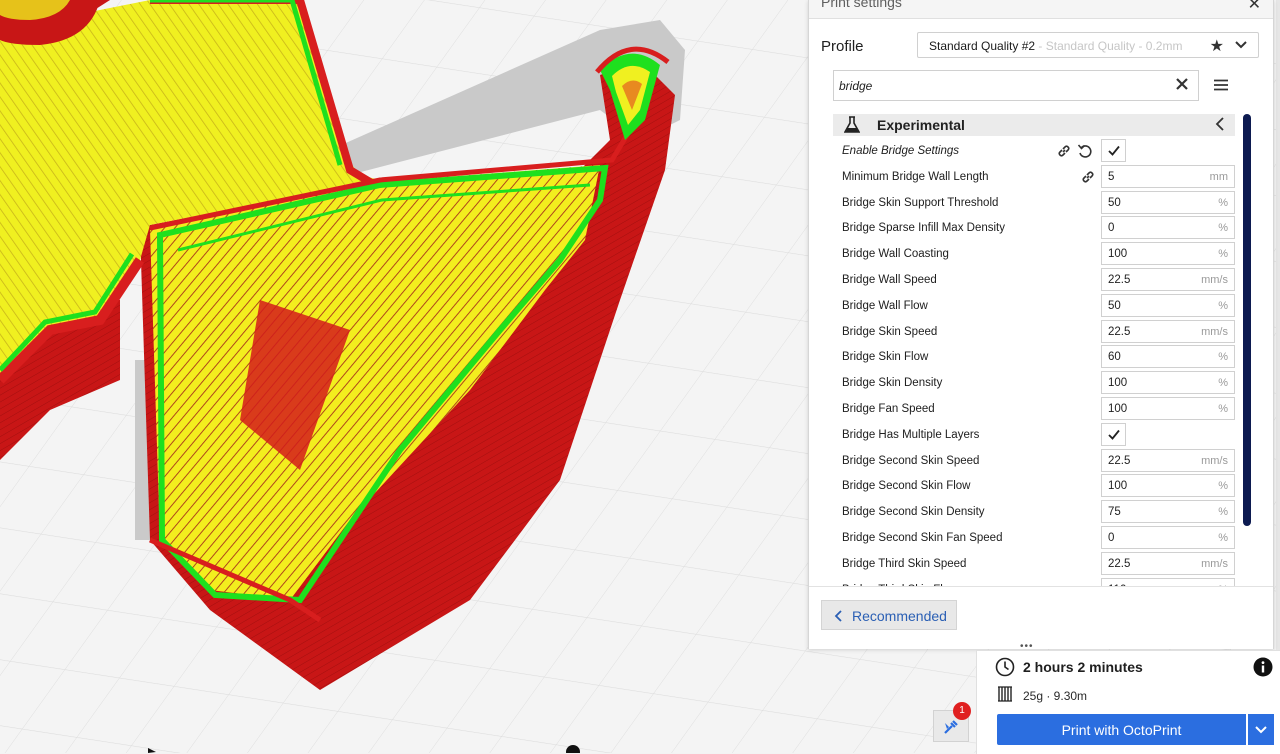 The height and width of the screenshot is (754, 1280). I want to click on setting-label: Bridge Skin Speed, so click(890, 331).